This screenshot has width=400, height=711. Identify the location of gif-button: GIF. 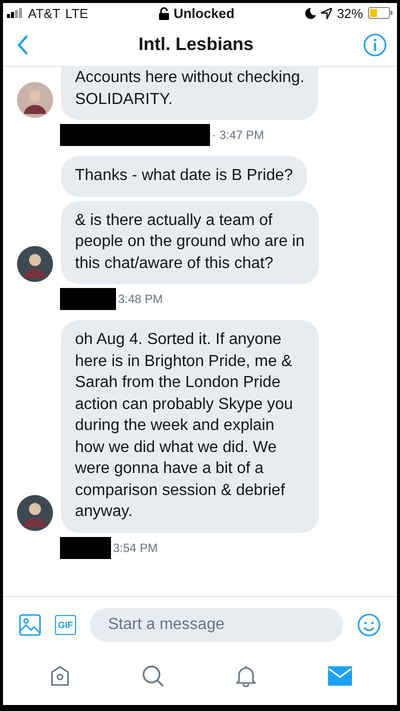
(65, 625).